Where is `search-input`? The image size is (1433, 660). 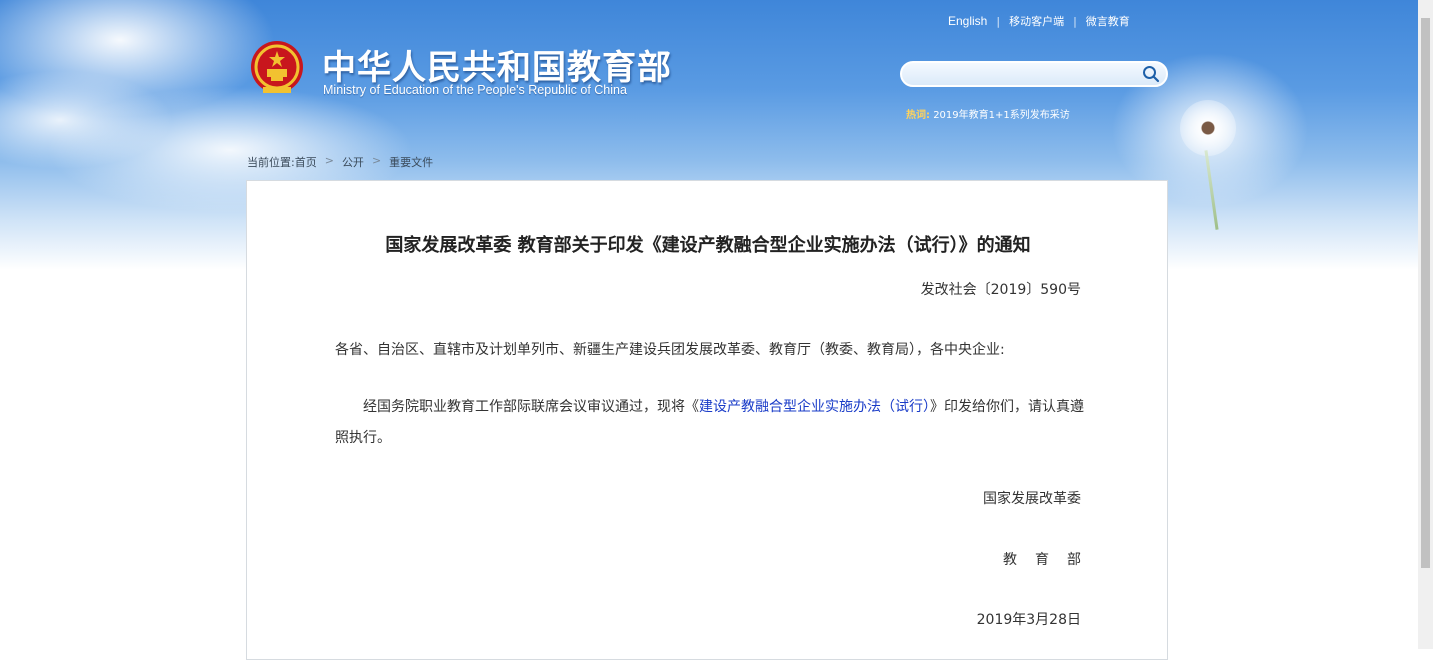
search-input is located at coordinates (1026, 75).